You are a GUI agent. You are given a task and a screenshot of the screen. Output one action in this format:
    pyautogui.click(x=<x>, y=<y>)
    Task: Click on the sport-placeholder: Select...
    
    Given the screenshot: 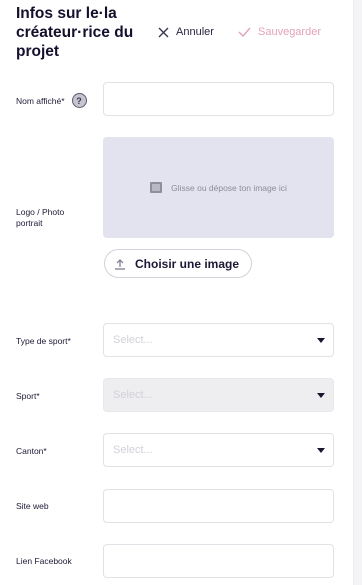 What is the action you would take?
    pyautogui.click(x=133, y=395)
    